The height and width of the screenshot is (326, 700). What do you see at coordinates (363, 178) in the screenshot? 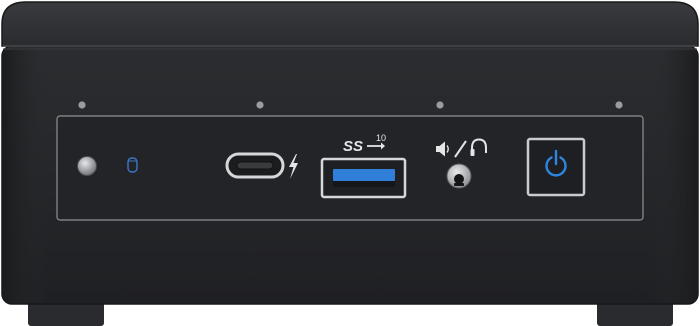
I see `usb-a-port` at bounding box center [363, 178].